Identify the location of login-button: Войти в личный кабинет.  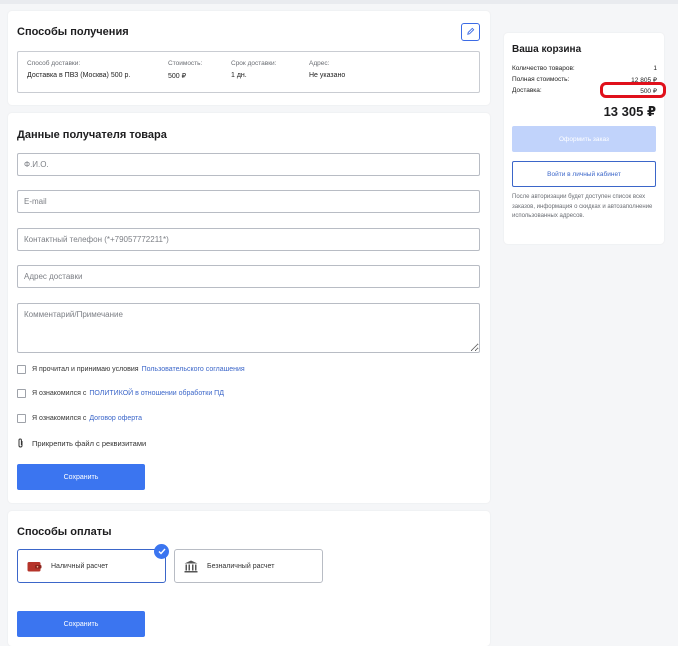
(584, 174).